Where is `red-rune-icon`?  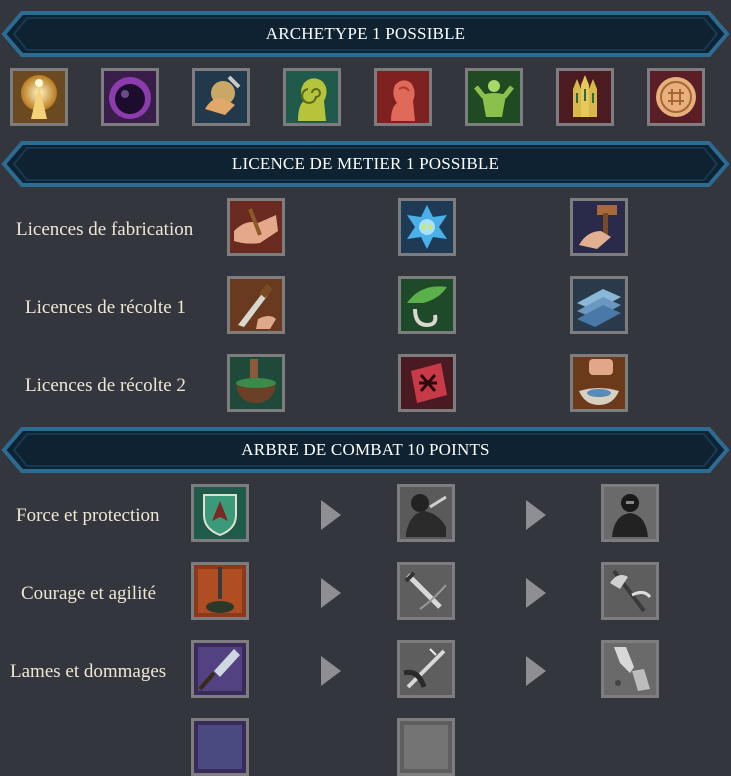
red-rune-icon is located at coordinates (427, 383).